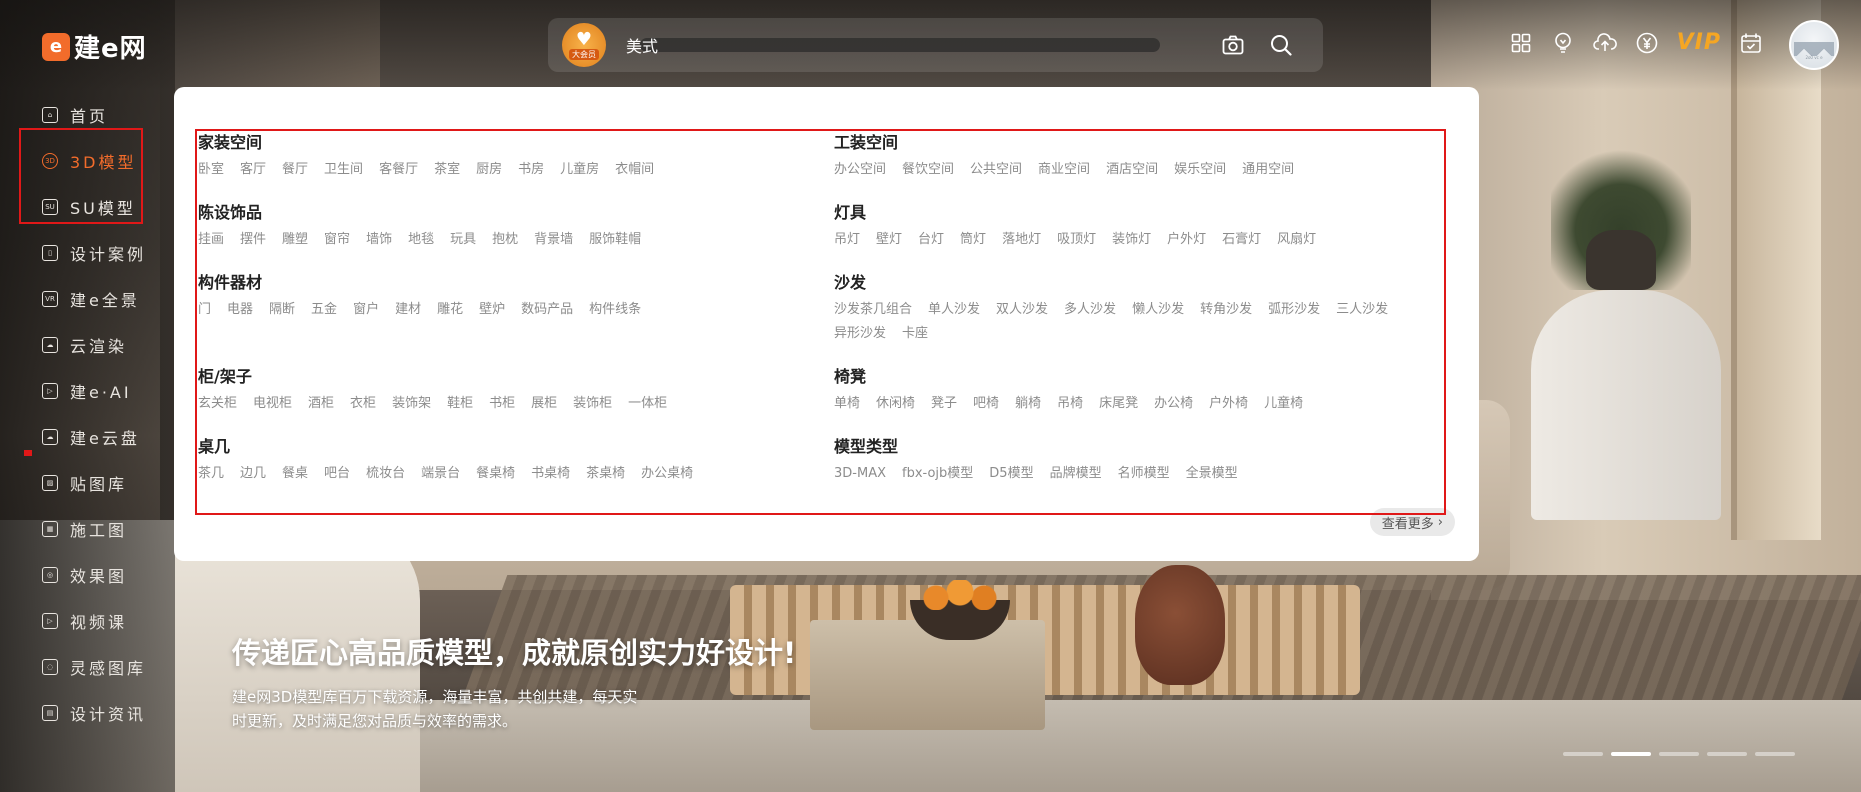 The width and height of the screenshot is (1861, 792). I want to click on sidebar-item-13: ▤ 设计资讯, so click(80, 713).